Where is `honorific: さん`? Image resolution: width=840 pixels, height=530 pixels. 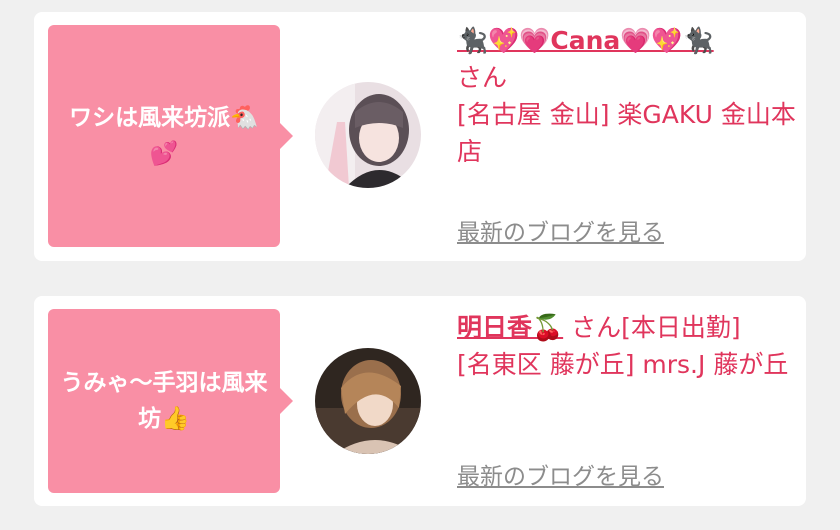
honorific: さん is located at coordinates (482, 77).